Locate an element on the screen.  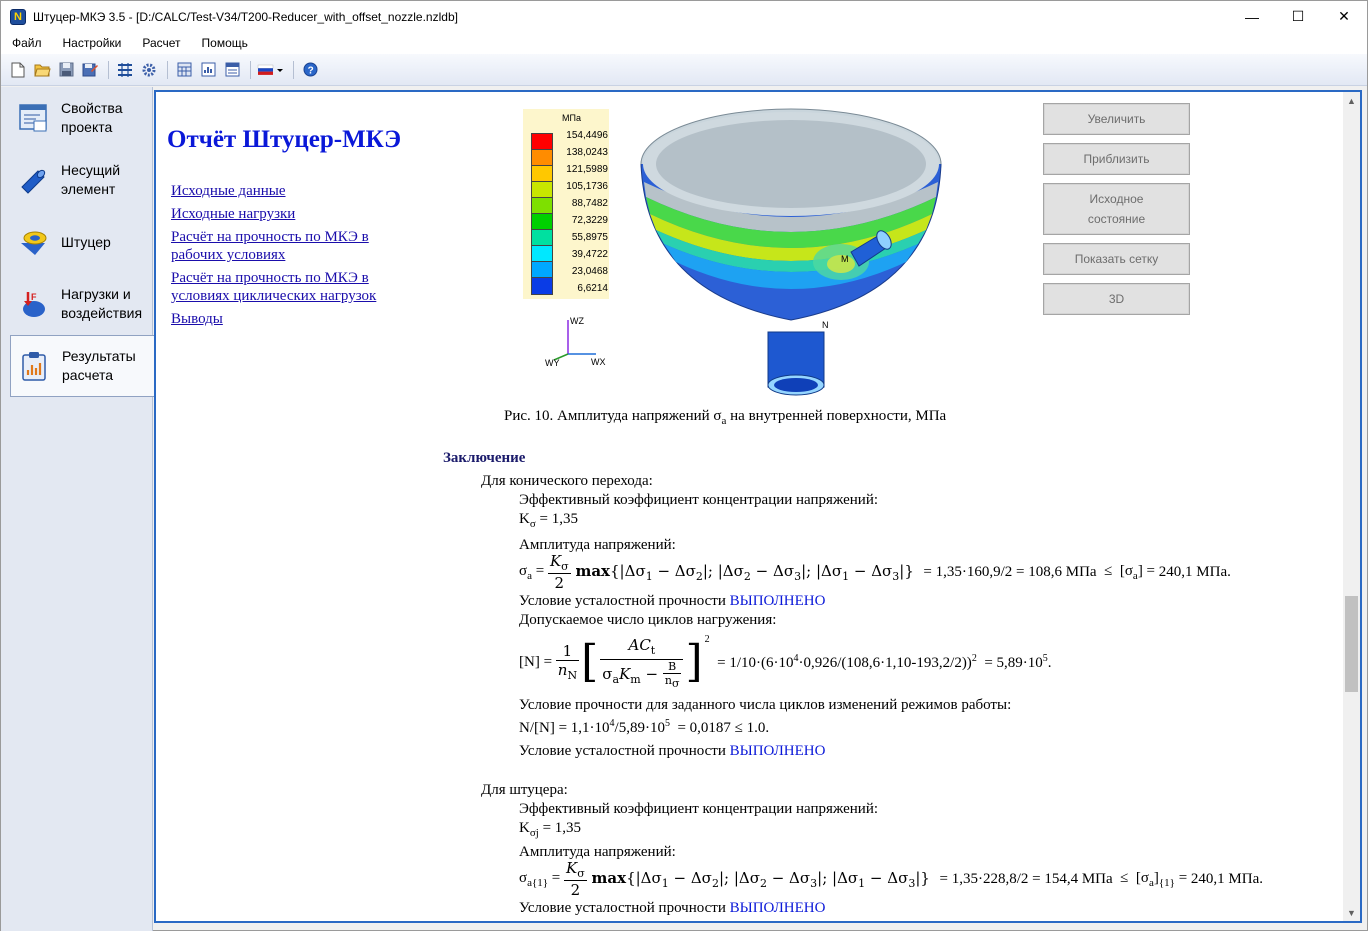
menu-settings: Настройки is located at coordinates (92, 43).